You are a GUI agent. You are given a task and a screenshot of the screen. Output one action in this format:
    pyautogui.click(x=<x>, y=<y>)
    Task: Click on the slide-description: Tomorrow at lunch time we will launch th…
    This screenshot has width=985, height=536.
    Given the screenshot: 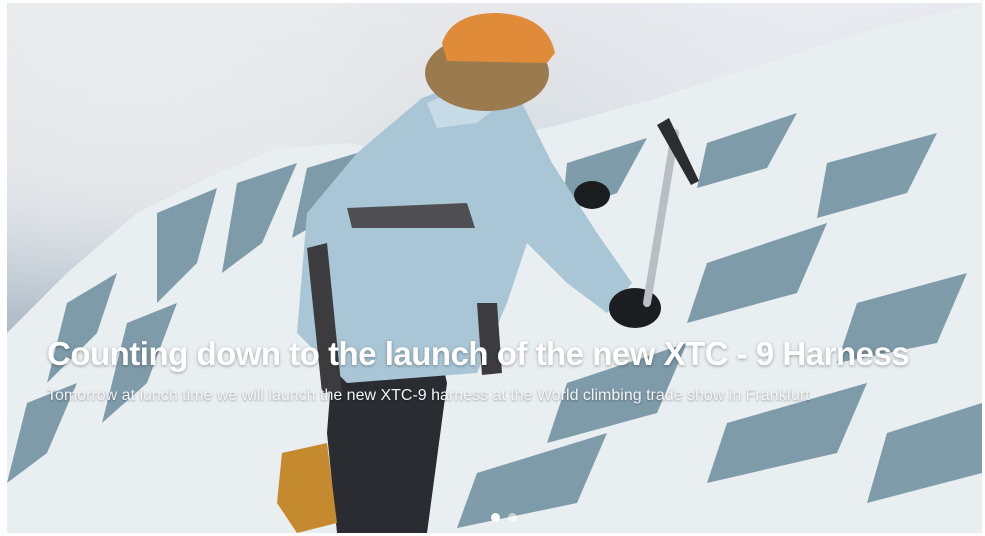 What is the action you would take?
    pyautogui.click(x=428, y=395)
    